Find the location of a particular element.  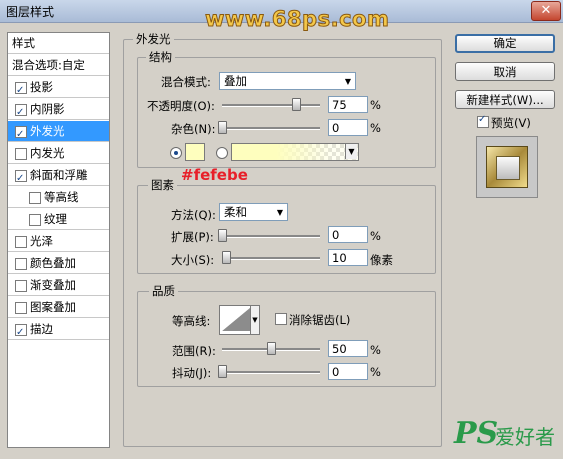

blend-options-label: 混合选项:自定 is located at coordinates (48, 65).